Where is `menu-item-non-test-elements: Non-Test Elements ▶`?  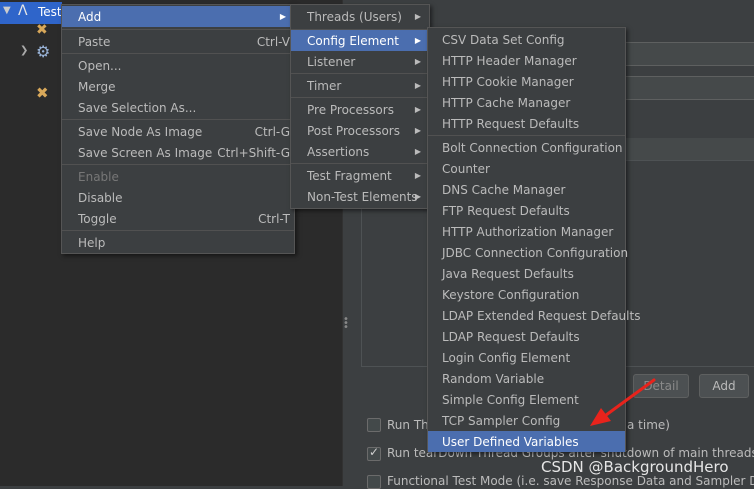
menu-item-non-test-elements: Non-Test Elements ▶ is located at coordinates (360, 196).